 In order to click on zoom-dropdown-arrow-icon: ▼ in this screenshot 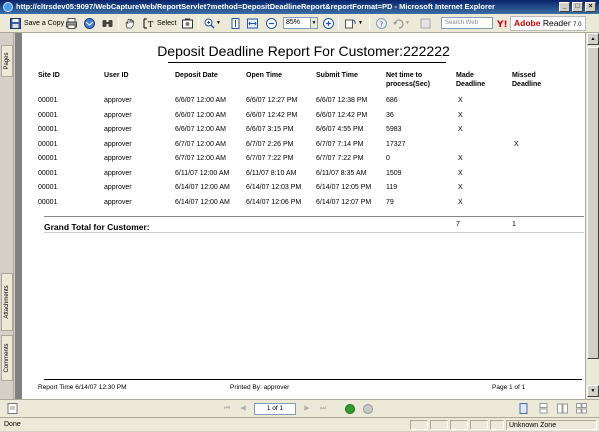, I will do `click(218, 23)`.